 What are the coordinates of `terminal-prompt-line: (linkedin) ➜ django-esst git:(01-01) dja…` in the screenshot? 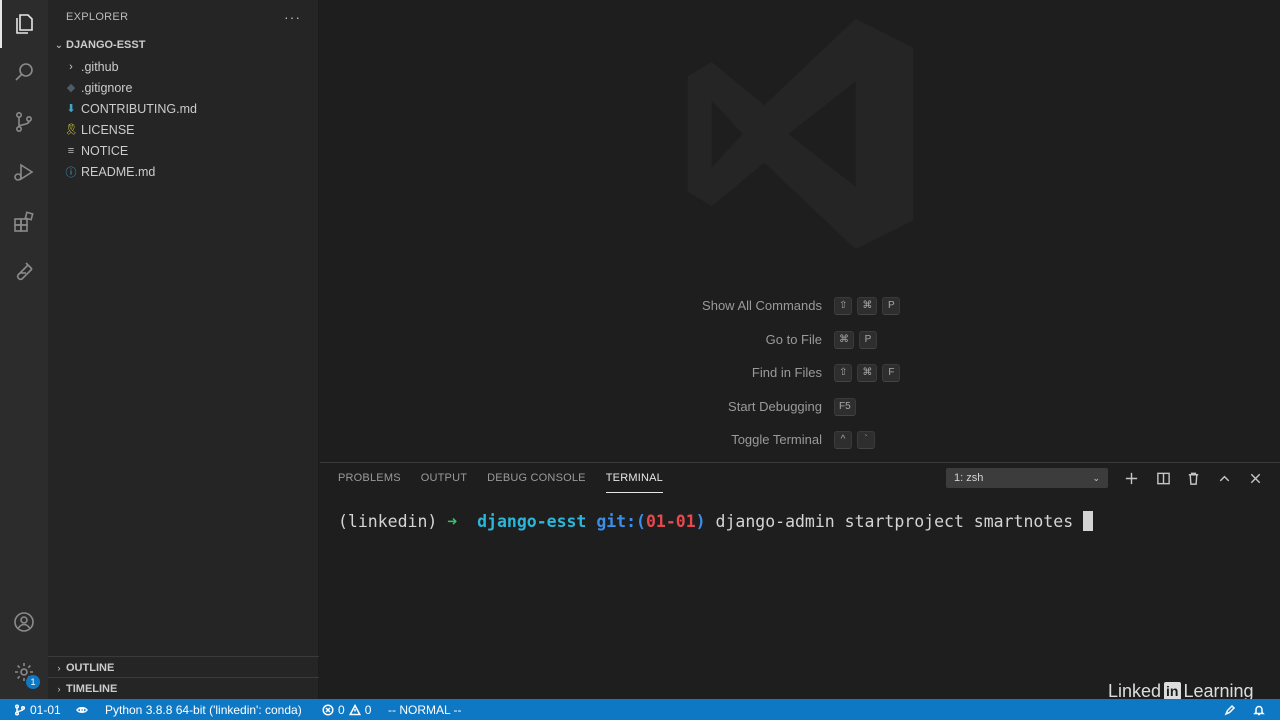 It's located at (716, 521).